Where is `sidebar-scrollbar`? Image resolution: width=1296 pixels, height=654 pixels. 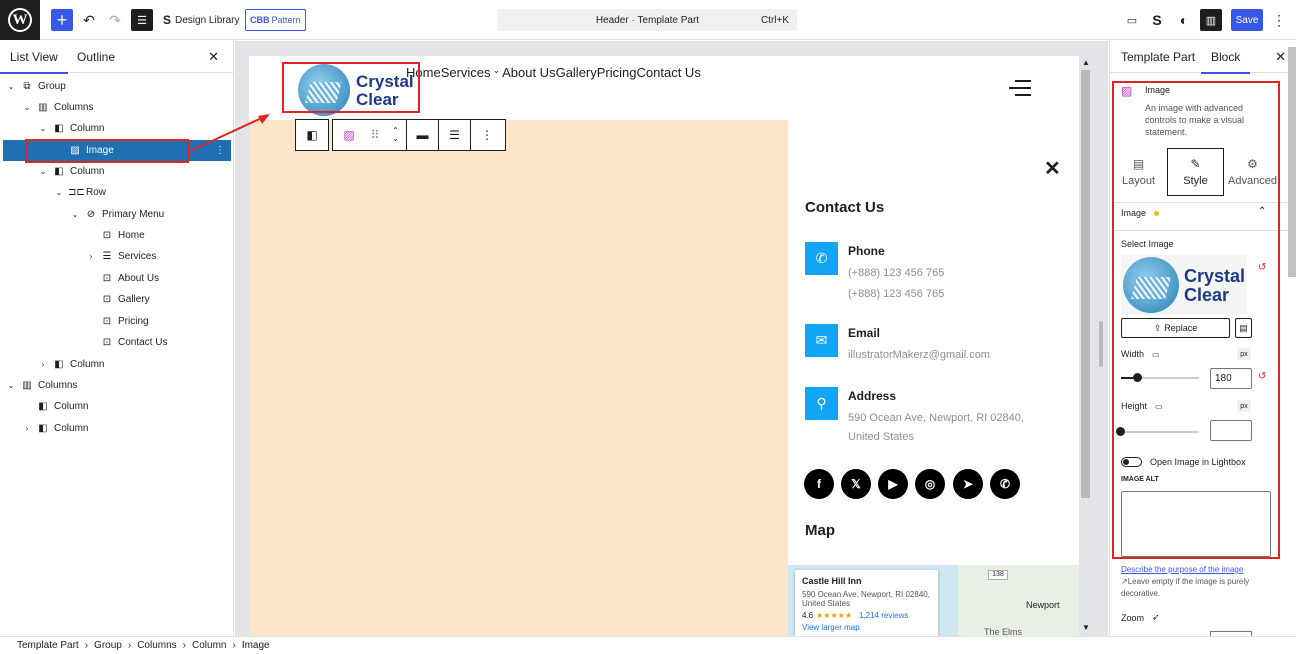
sidebar-scrollbar is located at coordinates (1292, 162).